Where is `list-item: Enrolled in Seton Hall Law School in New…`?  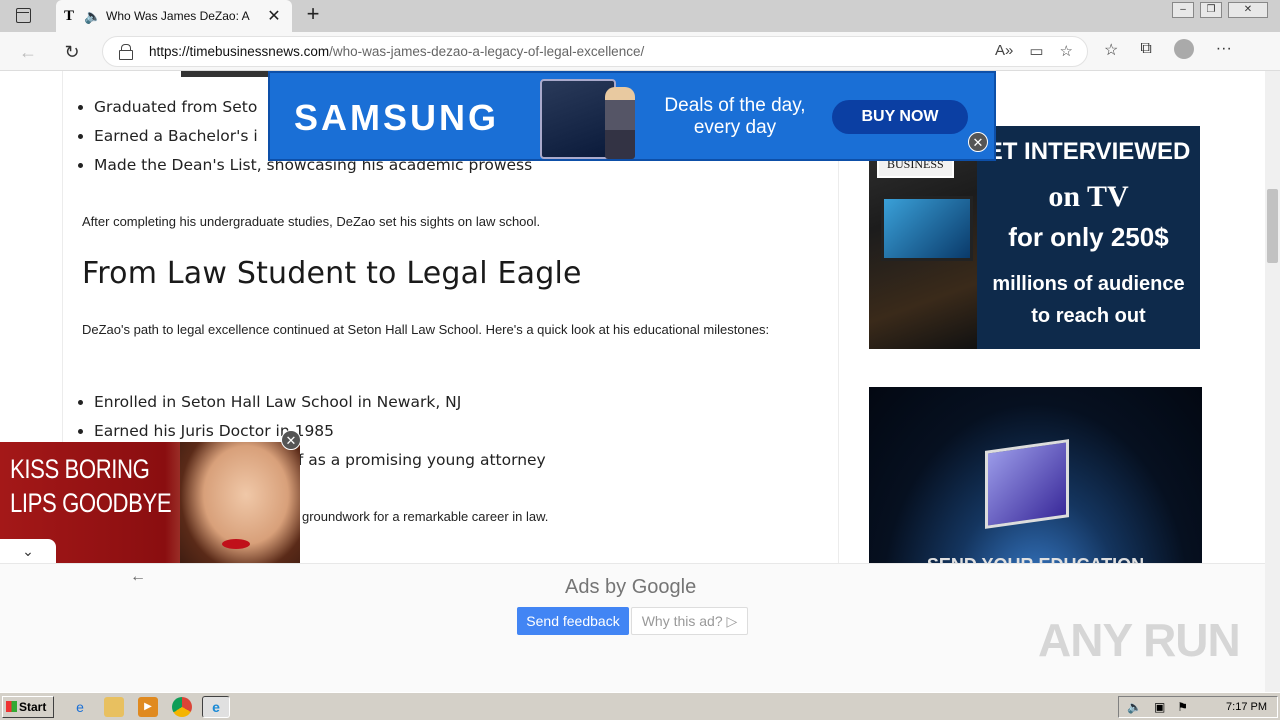
list-item: Enrolled in Seton Hall Law School in New… is located at coordinates (320, 402).